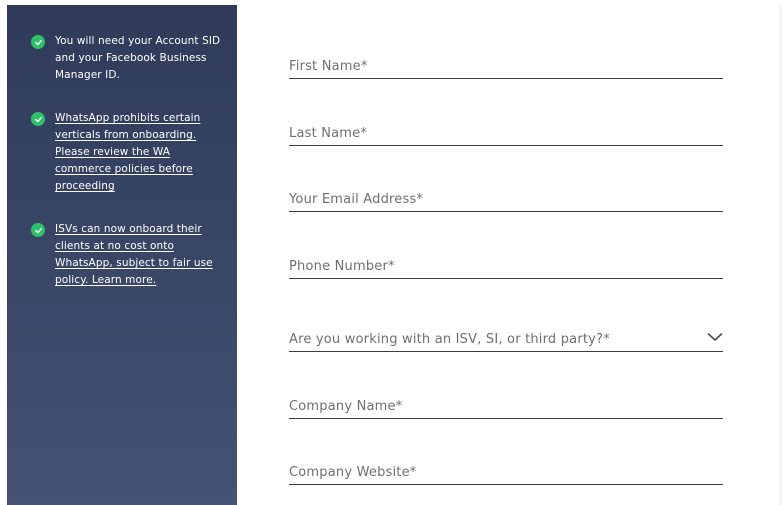  Describe the element at coordinates (328, 133) in the screenshot. I see `last-name-label: Last Name*` at that location.